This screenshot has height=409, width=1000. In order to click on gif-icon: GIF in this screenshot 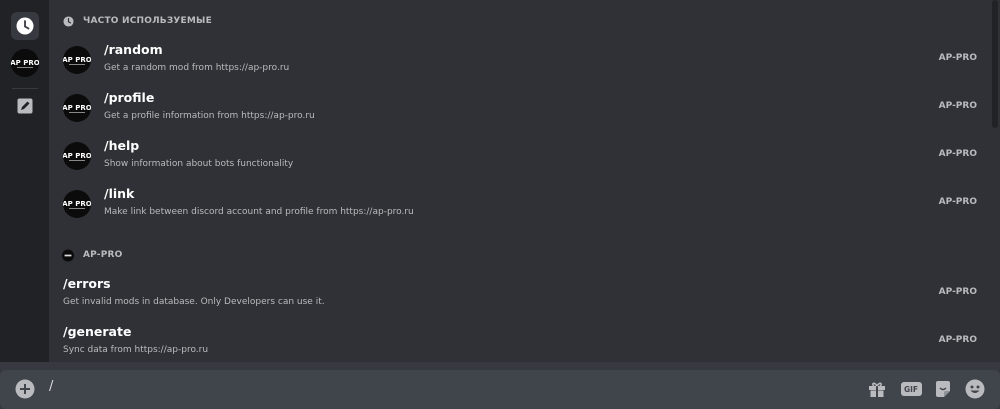, I will do `click(911, 389)`.